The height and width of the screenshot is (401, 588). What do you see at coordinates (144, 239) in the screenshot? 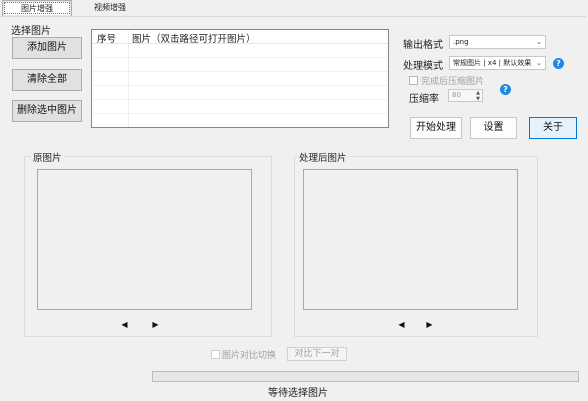
I see `original-image-preview` at bounding box center [144, 239].